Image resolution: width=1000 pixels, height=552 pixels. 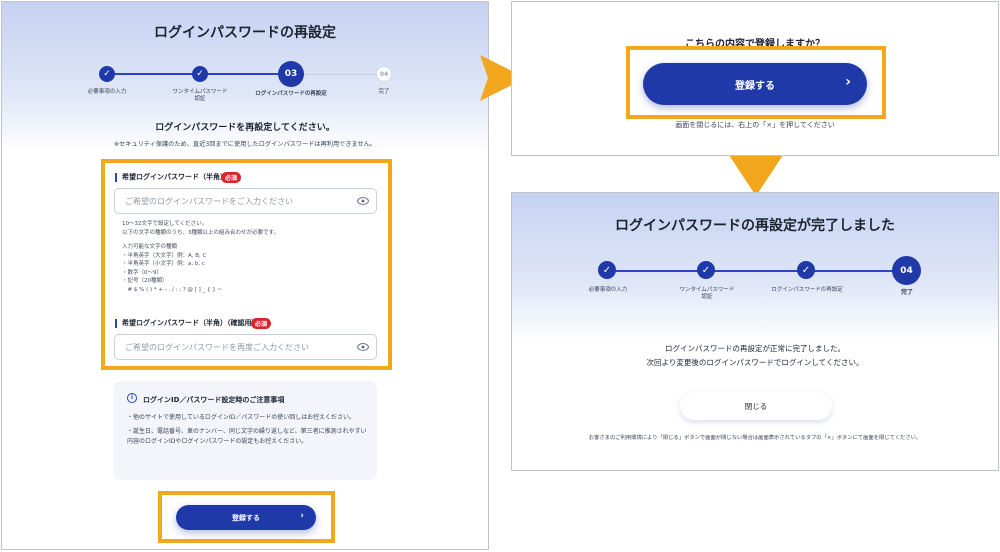 I want to click on notice-title: ログインID／パスワード設定時のご注意事項, so click(x=214, y=400).